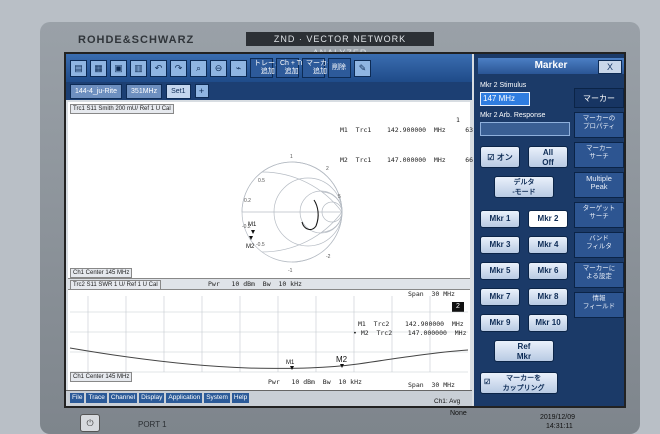 This screenshot has width=660, height=434. What do you see at coordinates (101, 273) in the screenshot?
I see `trace1-footer: Ch1 Center 145 MHz` at bounding box center [101, 273].